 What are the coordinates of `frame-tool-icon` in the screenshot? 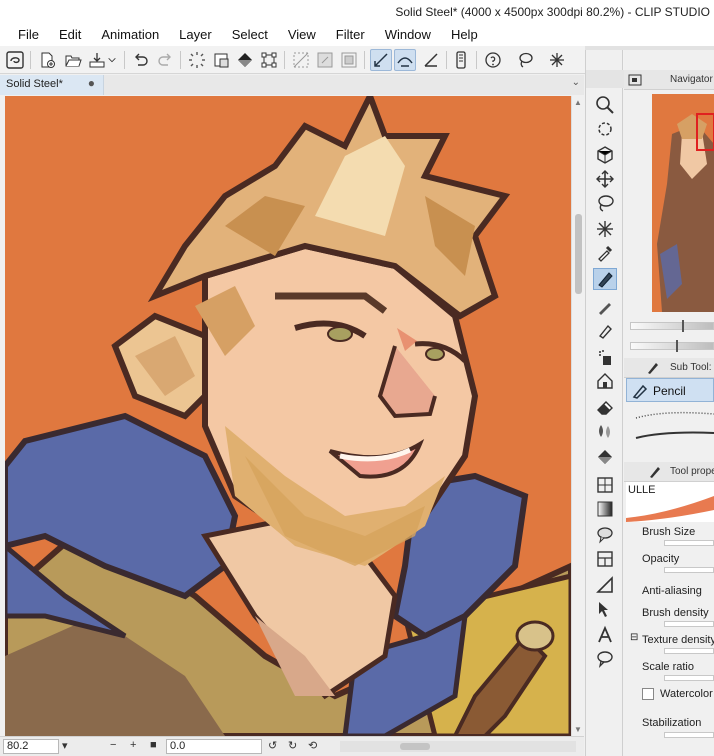 It's located at (605, 559).